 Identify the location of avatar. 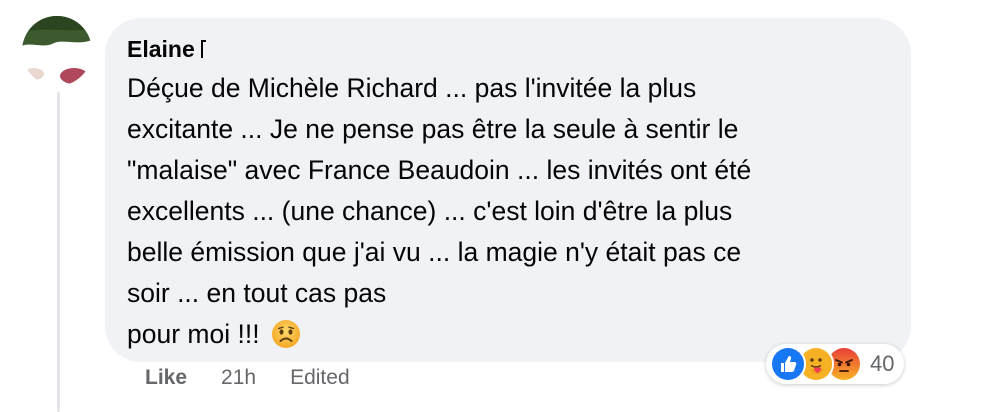
(57, 51).